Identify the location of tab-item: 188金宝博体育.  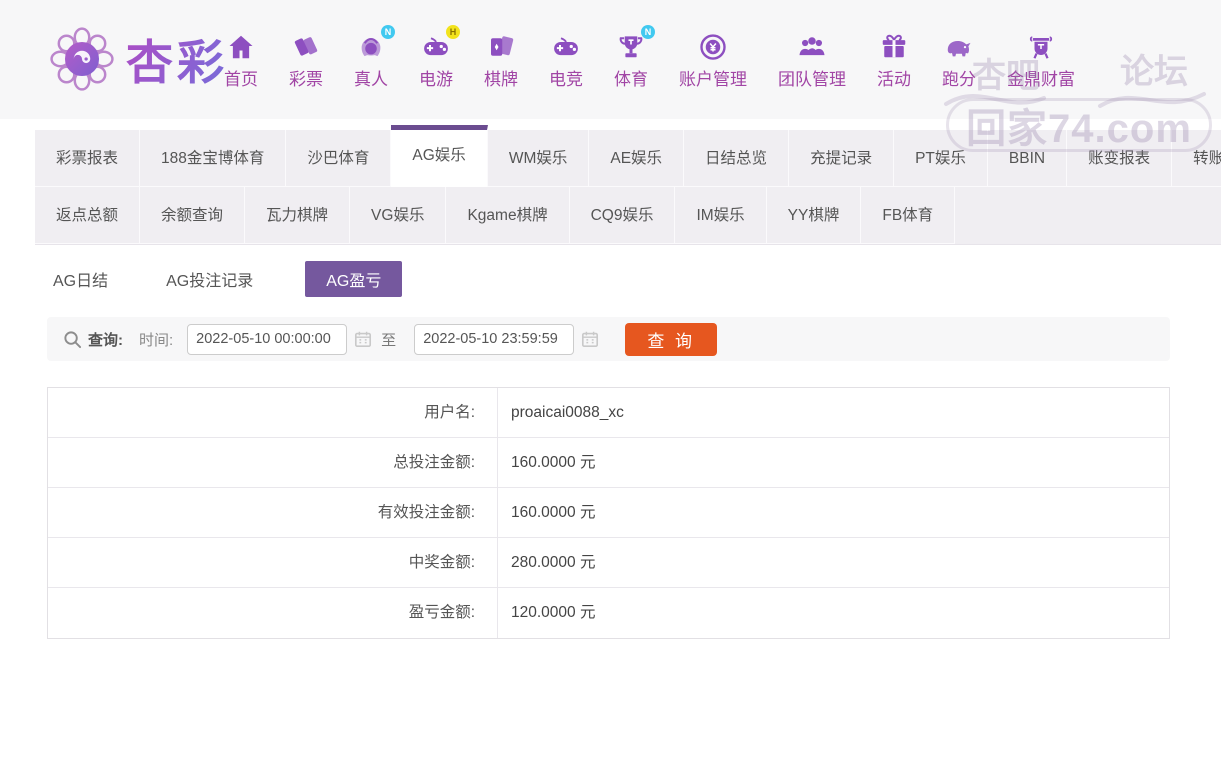
(213, 158).